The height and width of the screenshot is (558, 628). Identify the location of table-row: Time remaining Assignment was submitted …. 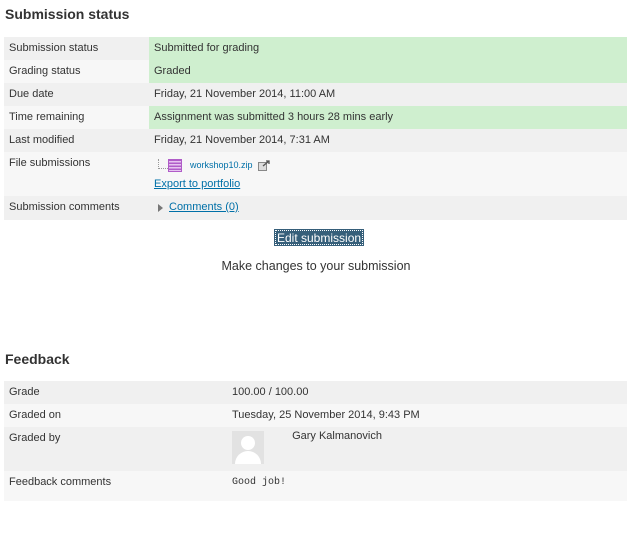
(315, 117).